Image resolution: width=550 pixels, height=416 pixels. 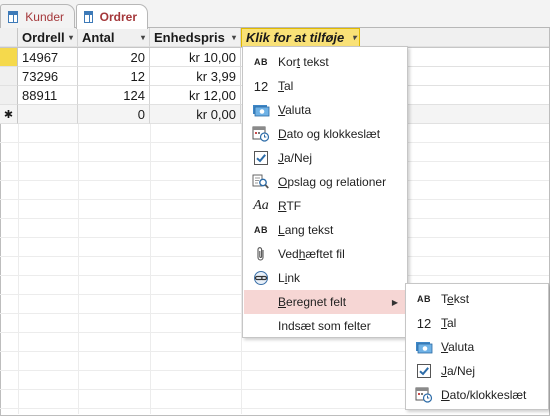 I want to click on column-header-antal: Antal ▾, so click(x=114, y=37).